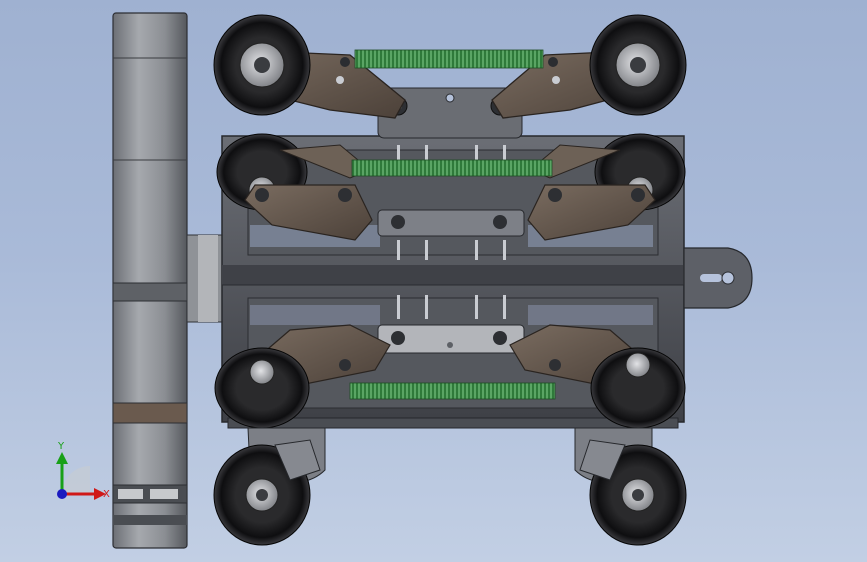 The width and height of the screenshot is (867, 562). What do you see at coordinates (451, 339) in the screenshot?
I see `mid-lower-plate` at bounding box center [451, 339].